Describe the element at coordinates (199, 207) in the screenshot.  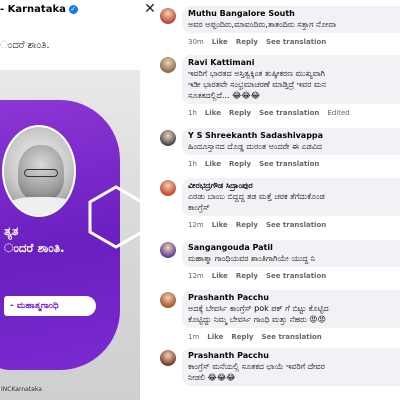
I see `comment-text: ಕಾಂಗ್ರೆಸ್` at that location.